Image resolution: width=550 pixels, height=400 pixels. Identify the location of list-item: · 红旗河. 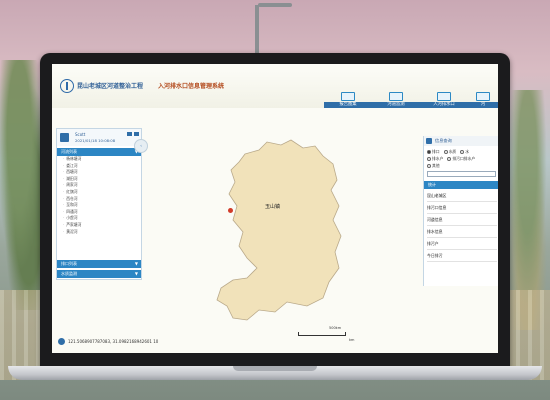
(101, 192).